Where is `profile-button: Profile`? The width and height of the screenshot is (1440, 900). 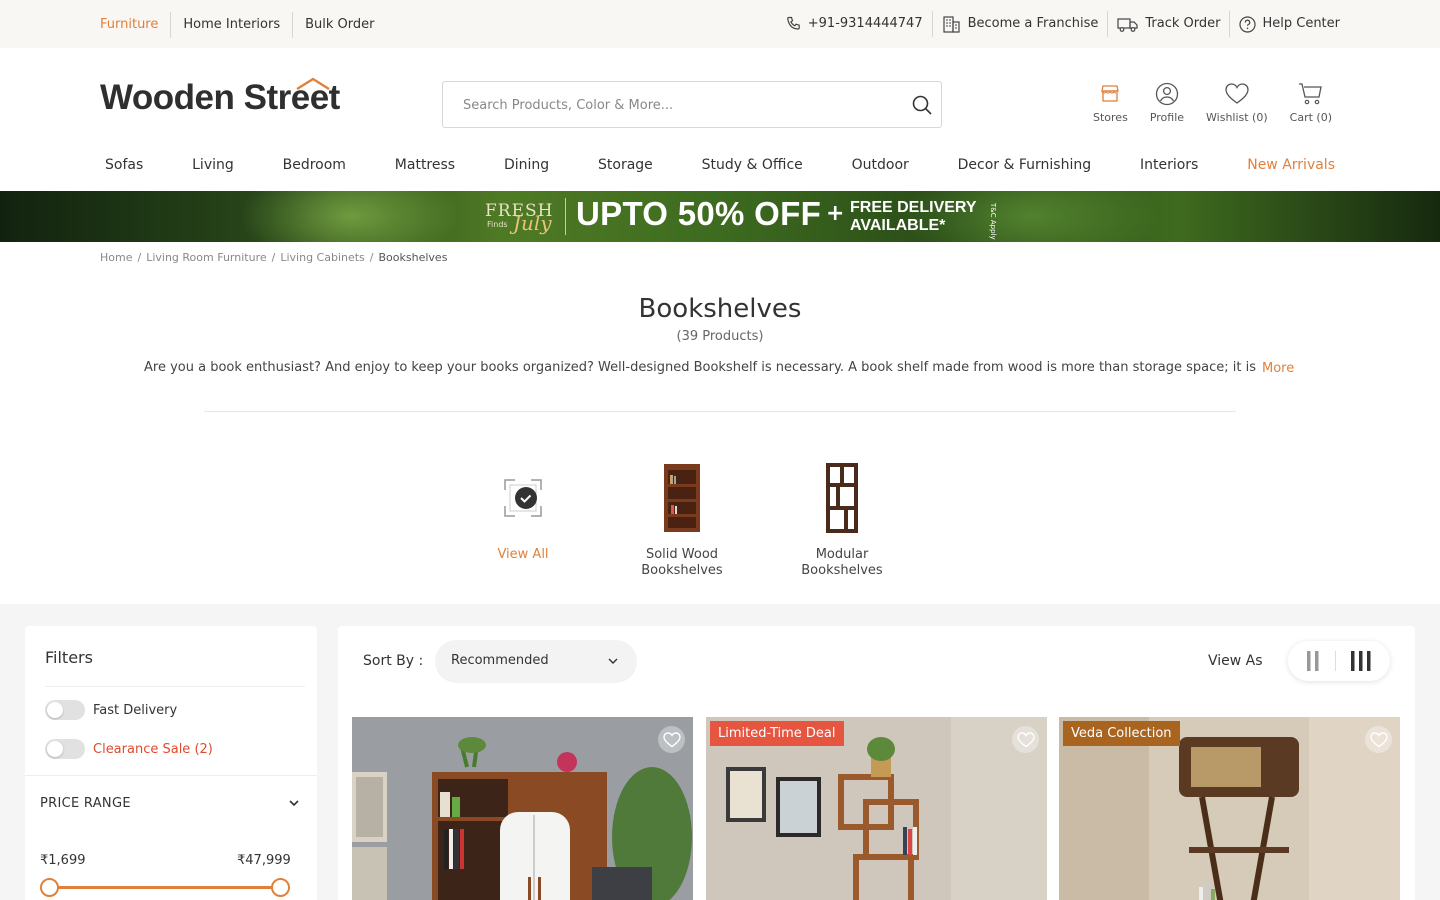 profile-button: Profile is located at coordinates (1167, 103).